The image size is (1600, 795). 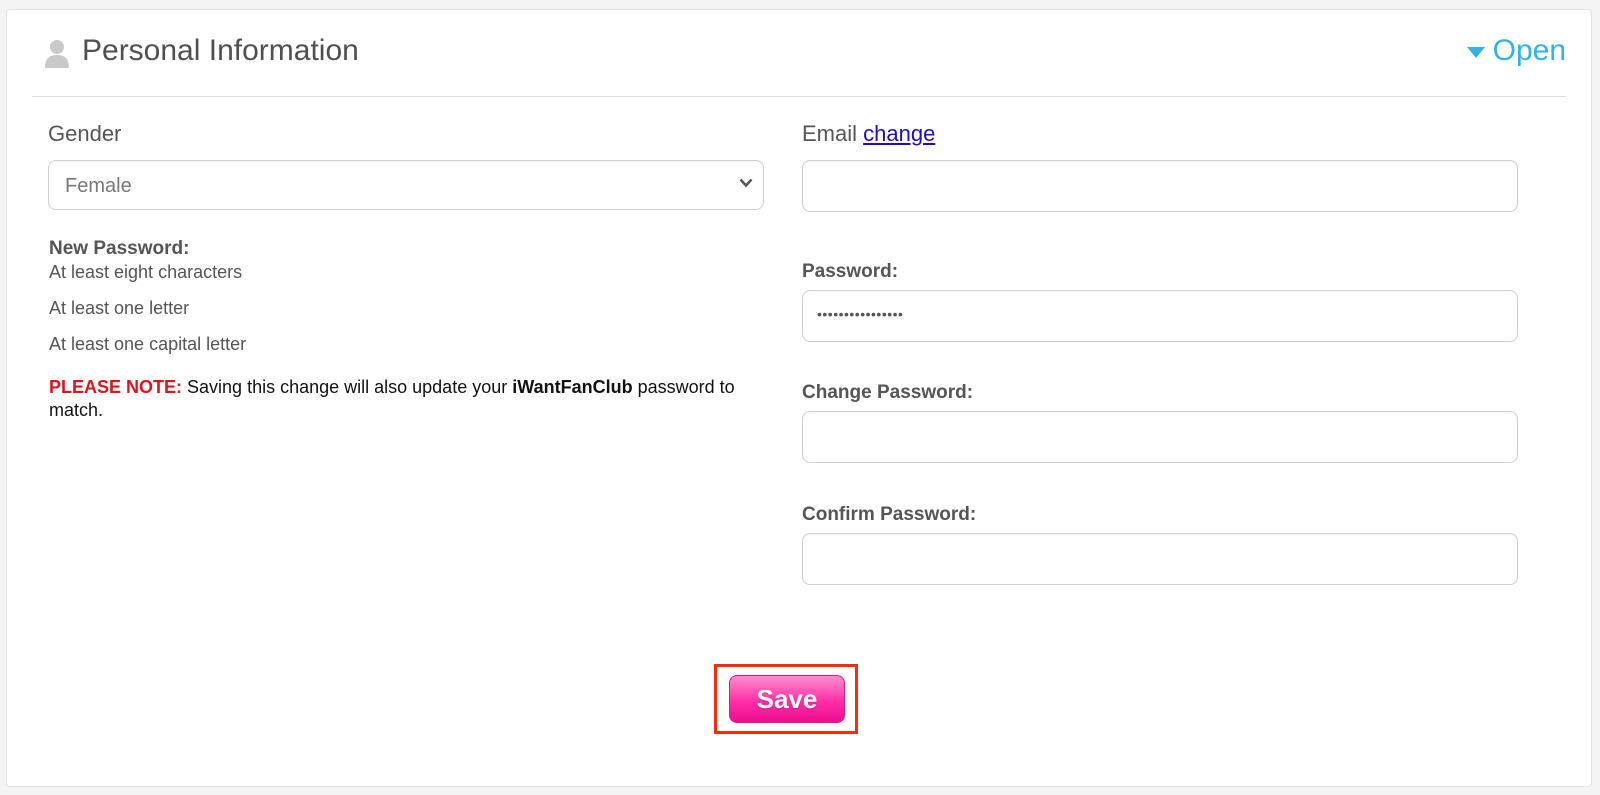 I want to click on chevron-down-icon, so click(x=746, y=183).